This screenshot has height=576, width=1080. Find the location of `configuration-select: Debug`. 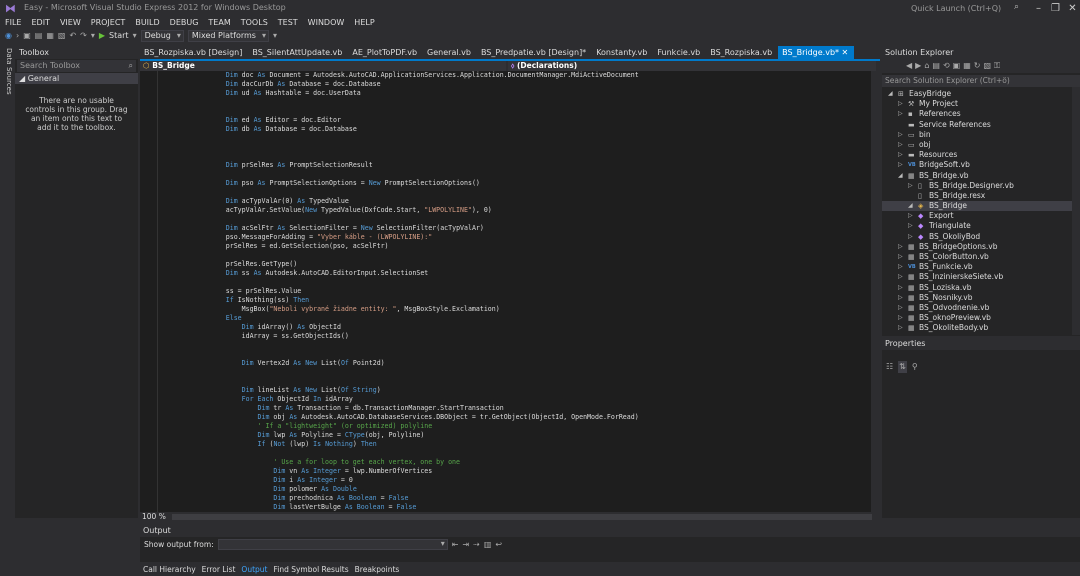

configuration-select: Debug is located at coordinates (162, 36).